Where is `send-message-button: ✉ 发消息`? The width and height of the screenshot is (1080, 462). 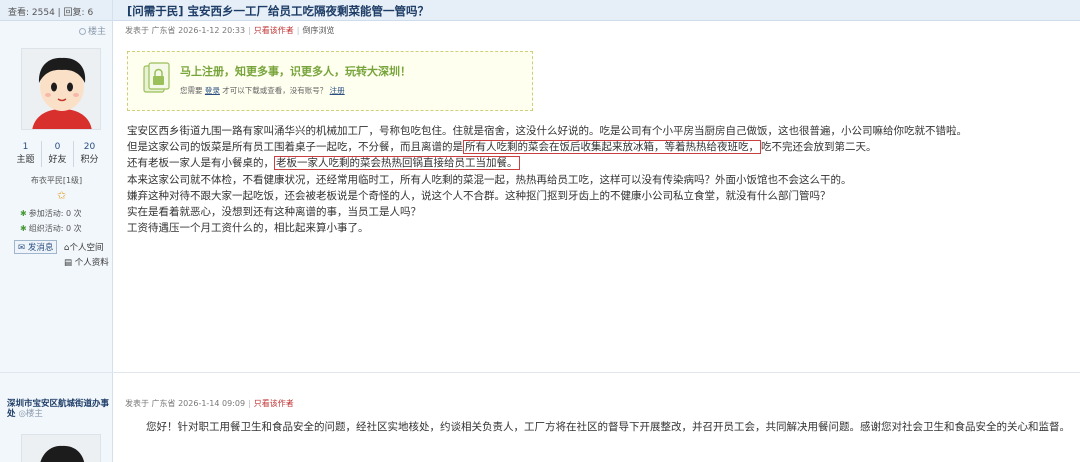
send-message-button: ✉ 发消息 is located at coordinates (36, 247).